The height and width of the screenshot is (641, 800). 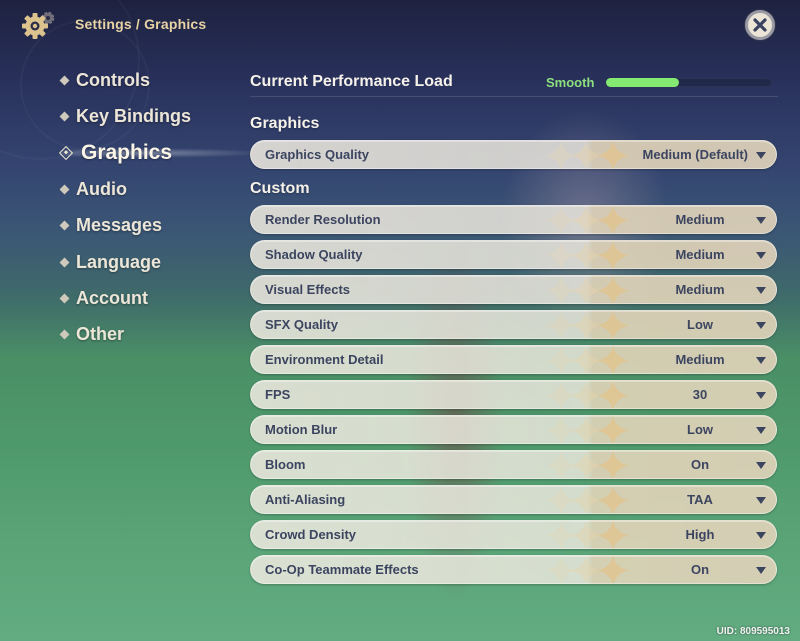 I want to click on setting-label: Render Resolution, so click(x=323, y=219).